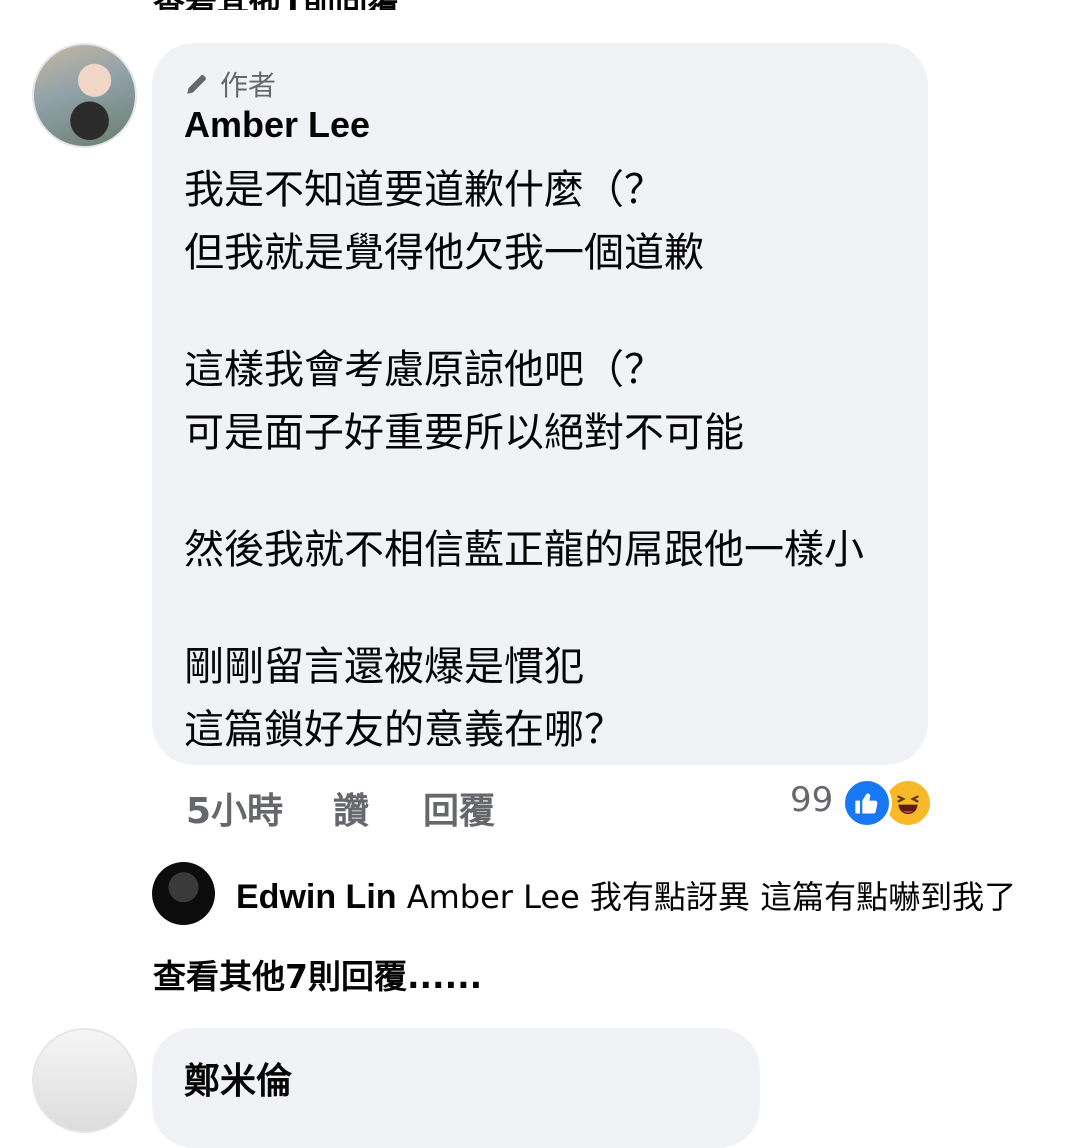 The width and height of the screenshot is (1080, 1148). What do you see at coordinates (238, 1078) in the screenshot?
I see `next-commenter-name: 鄭米倫` at bounding box center [238, 1078].